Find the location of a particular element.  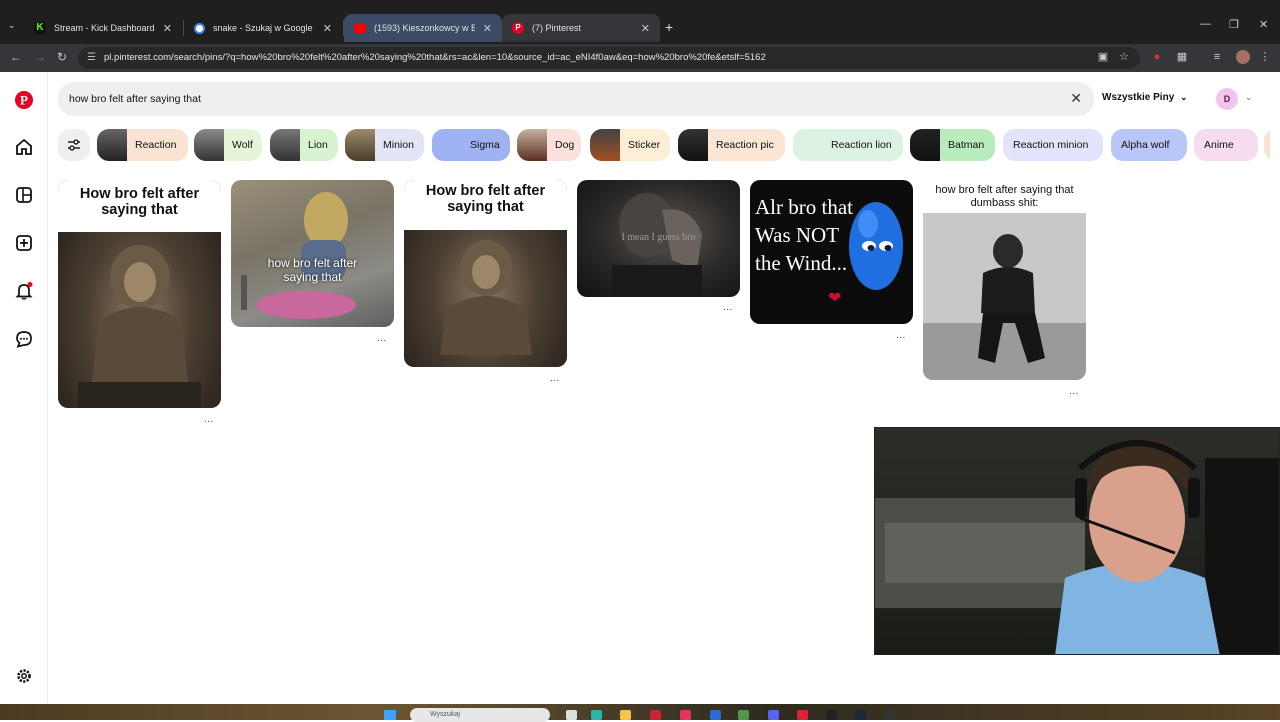

chip-anime: Anime is located at coordinates (1226, 145).